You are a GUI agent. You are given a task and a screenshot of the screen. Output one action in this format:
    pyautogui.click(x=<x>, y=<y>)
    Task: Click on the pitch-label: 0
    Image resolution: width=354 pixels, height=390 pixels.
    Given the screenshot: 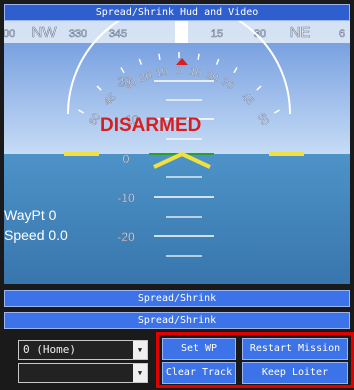 What is the action you would take?
    pyautogui.click(x=126, y=159)
    